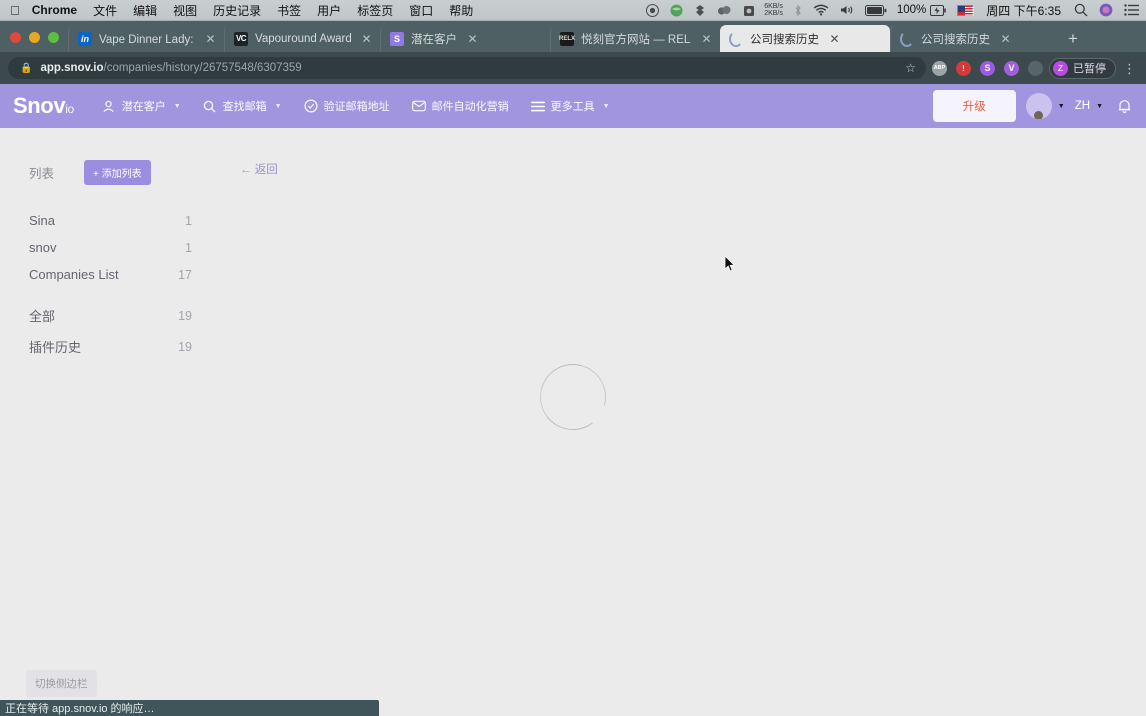 The image size is (1146, 716). What do you see at coordinates (117, 172) in the screenshot?
I see `add-list-button: + 添加列表` at bounding box center [117, 172].